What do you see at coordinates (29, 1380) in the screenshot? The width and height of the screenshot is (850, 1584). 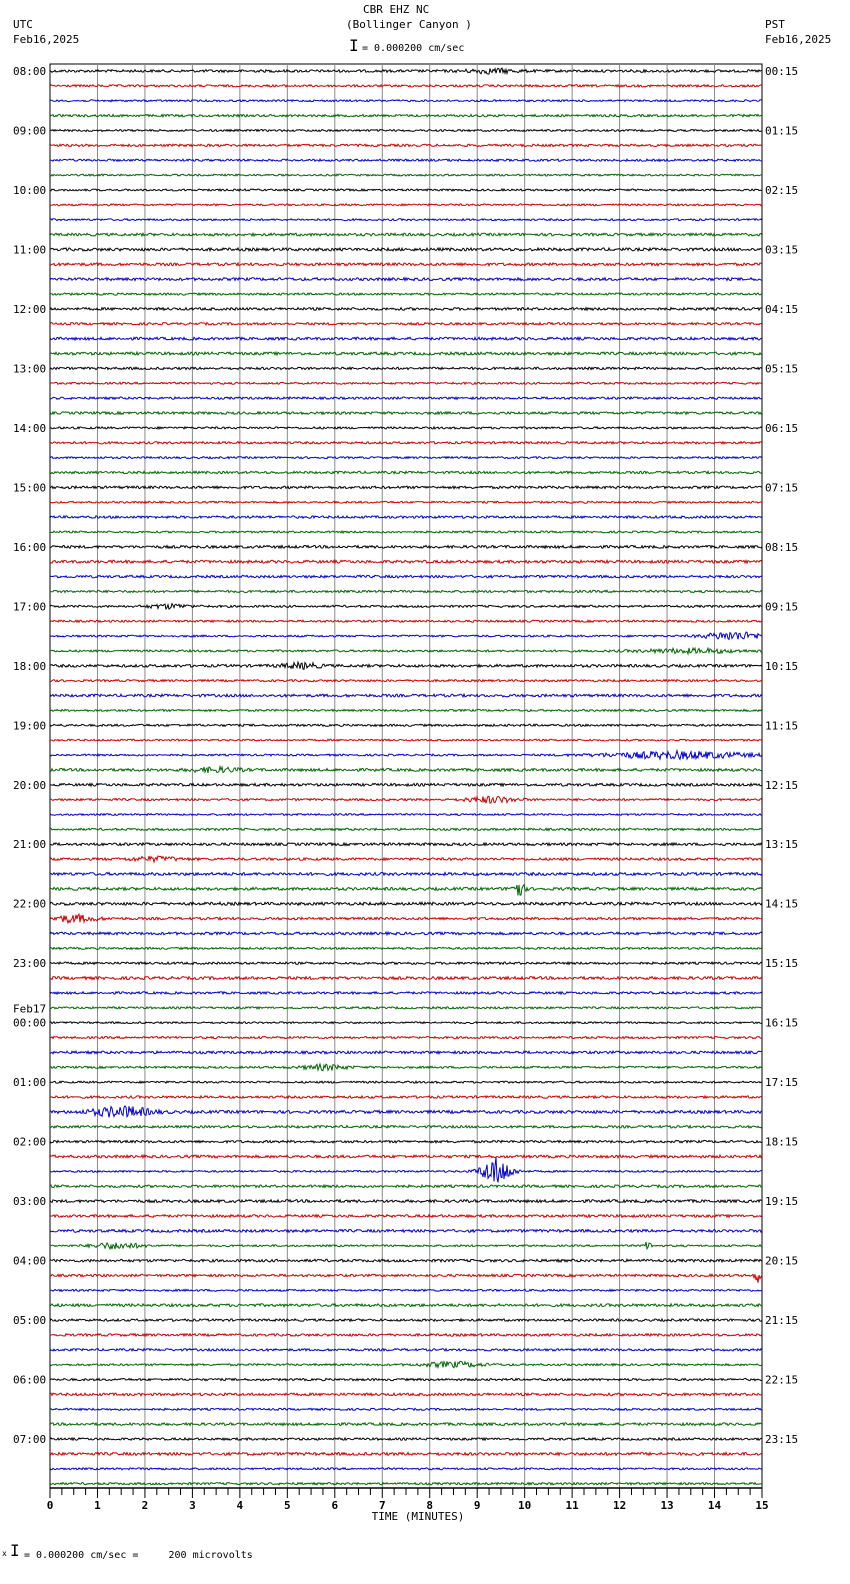 I see `left-hour-label: 06:00` at bounding box center [29, 1380].